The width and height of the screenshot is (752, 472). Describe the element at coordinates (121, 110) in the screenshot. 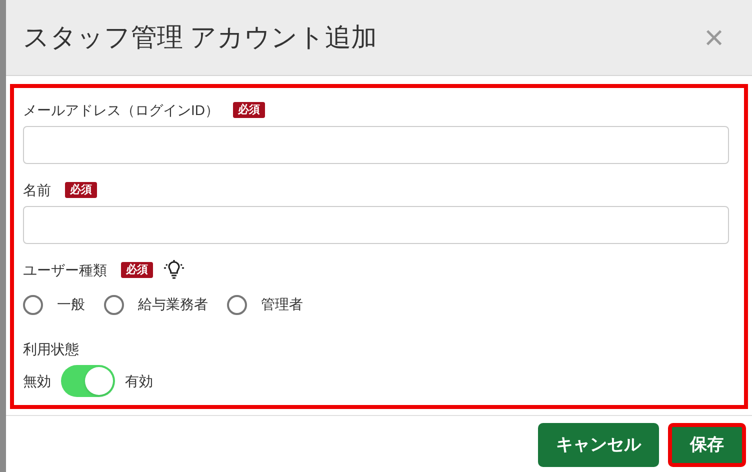

I see `field-label: メールアドレス（ログインID）` at that location.